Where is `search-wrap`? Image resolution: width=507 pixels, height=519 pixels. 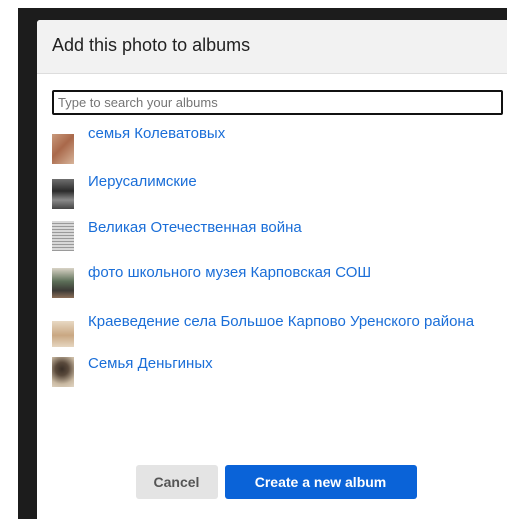
search-wrap is located at coordinates (272, 94).